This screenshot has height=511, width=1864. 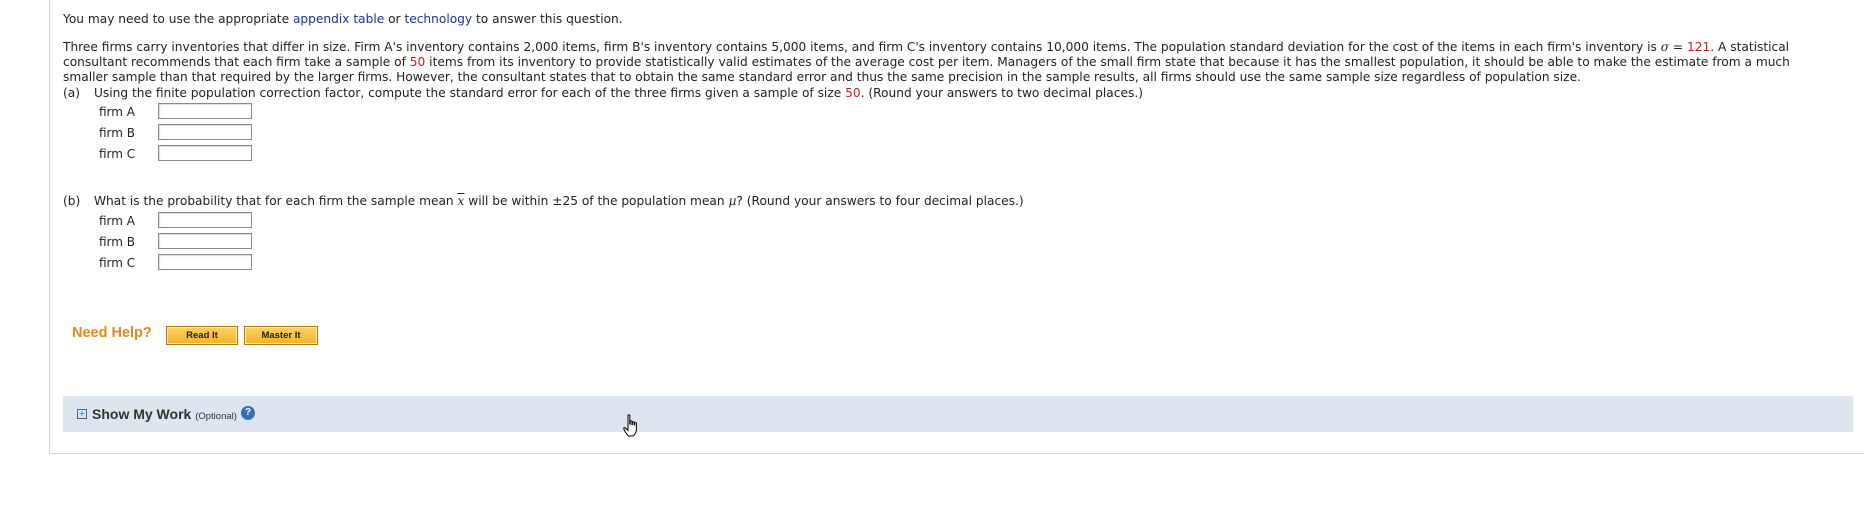 What do you see at coordinates (1665, 47) in the screenshot?
I see `sigma-symbol: σ` at bounding box center [1665, 47].